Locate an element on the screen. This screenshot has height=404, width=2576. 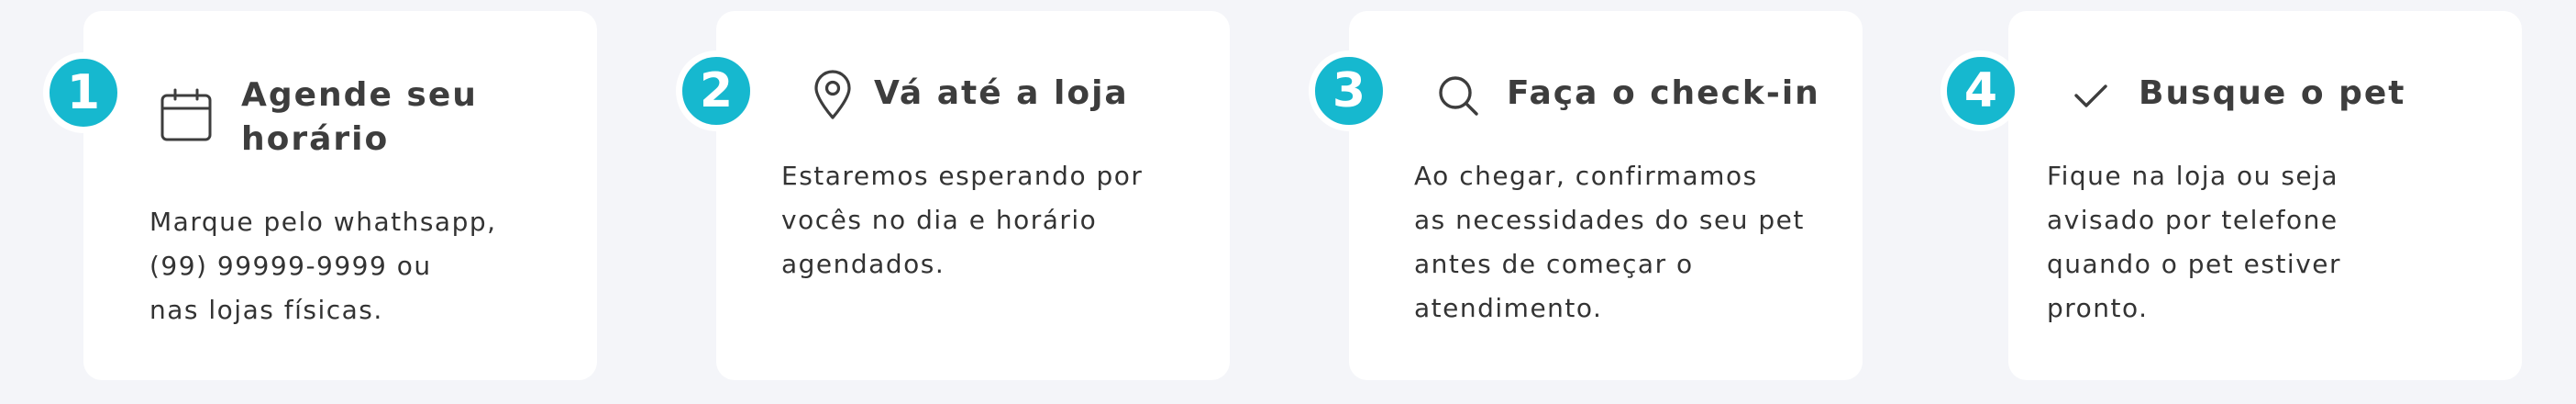
step-description-2-line-2: vocês no dia e horário is located at coordinates (939, 220).